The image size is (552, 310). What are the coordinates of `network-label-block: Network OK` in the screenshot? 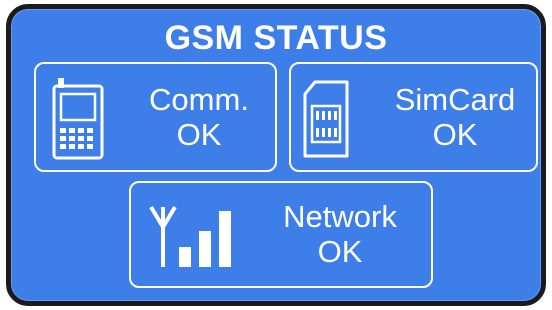 It's located at (340, 234).